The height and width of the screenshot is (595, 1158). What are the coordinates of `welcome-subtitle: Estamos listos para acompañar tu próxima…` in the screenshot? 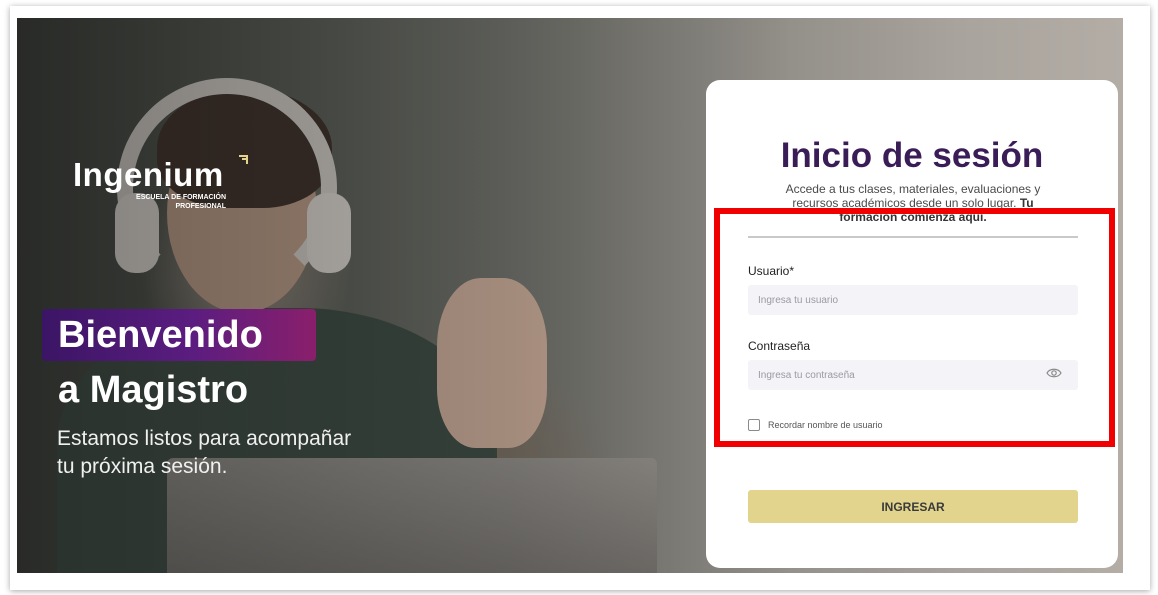 It's located at (204, 452).